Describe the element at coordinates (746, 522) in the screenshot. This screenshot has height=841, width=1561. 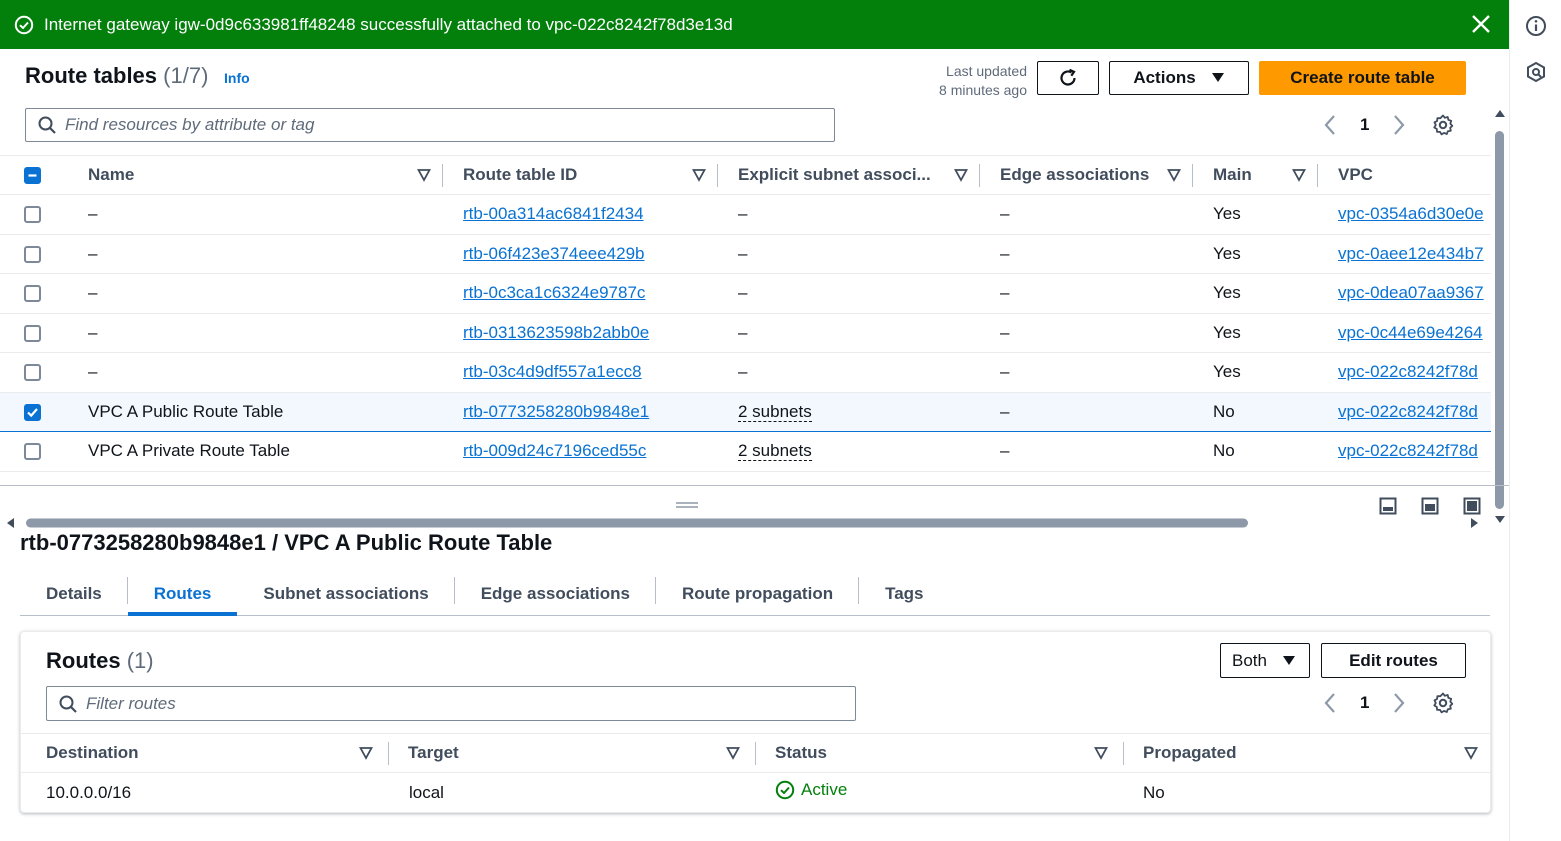
I see `horizontal-scrollbar` at that location.